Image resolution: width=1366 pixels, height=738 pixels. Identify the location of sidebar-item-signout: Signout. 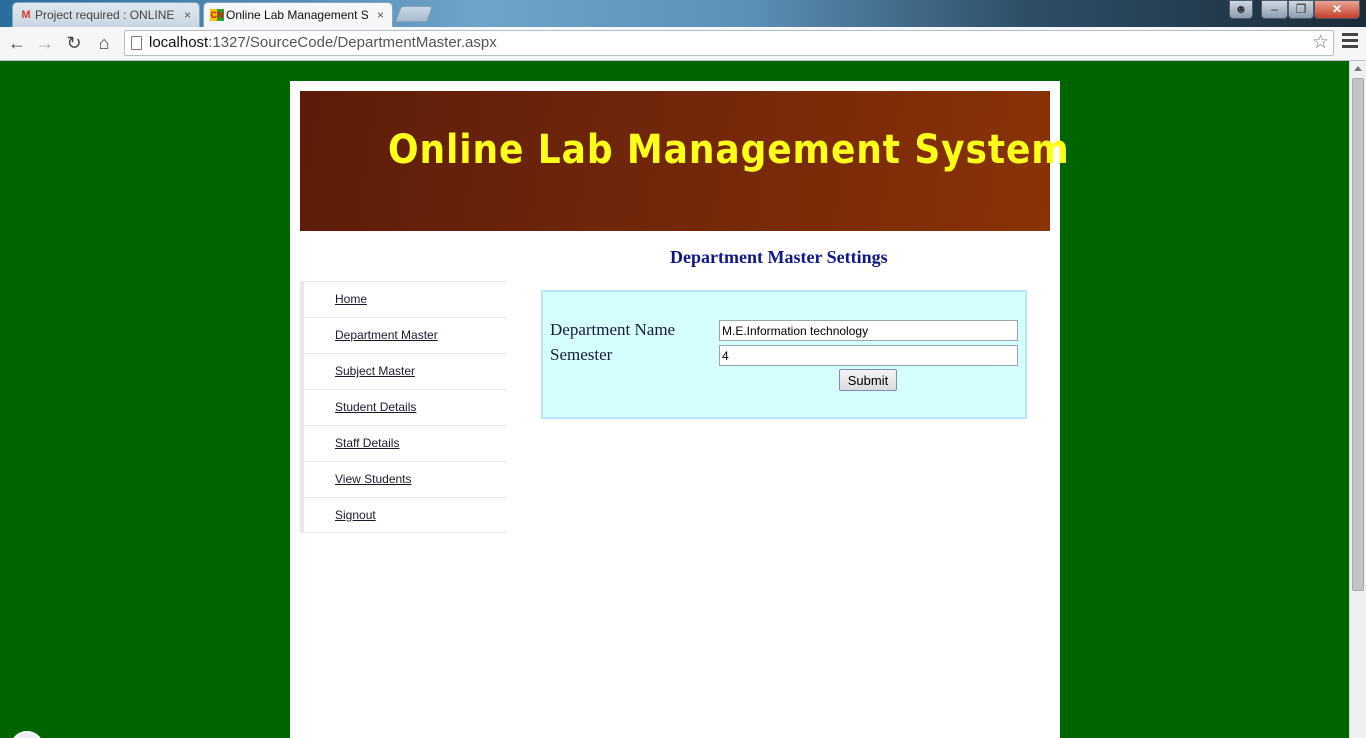
(405, 515).